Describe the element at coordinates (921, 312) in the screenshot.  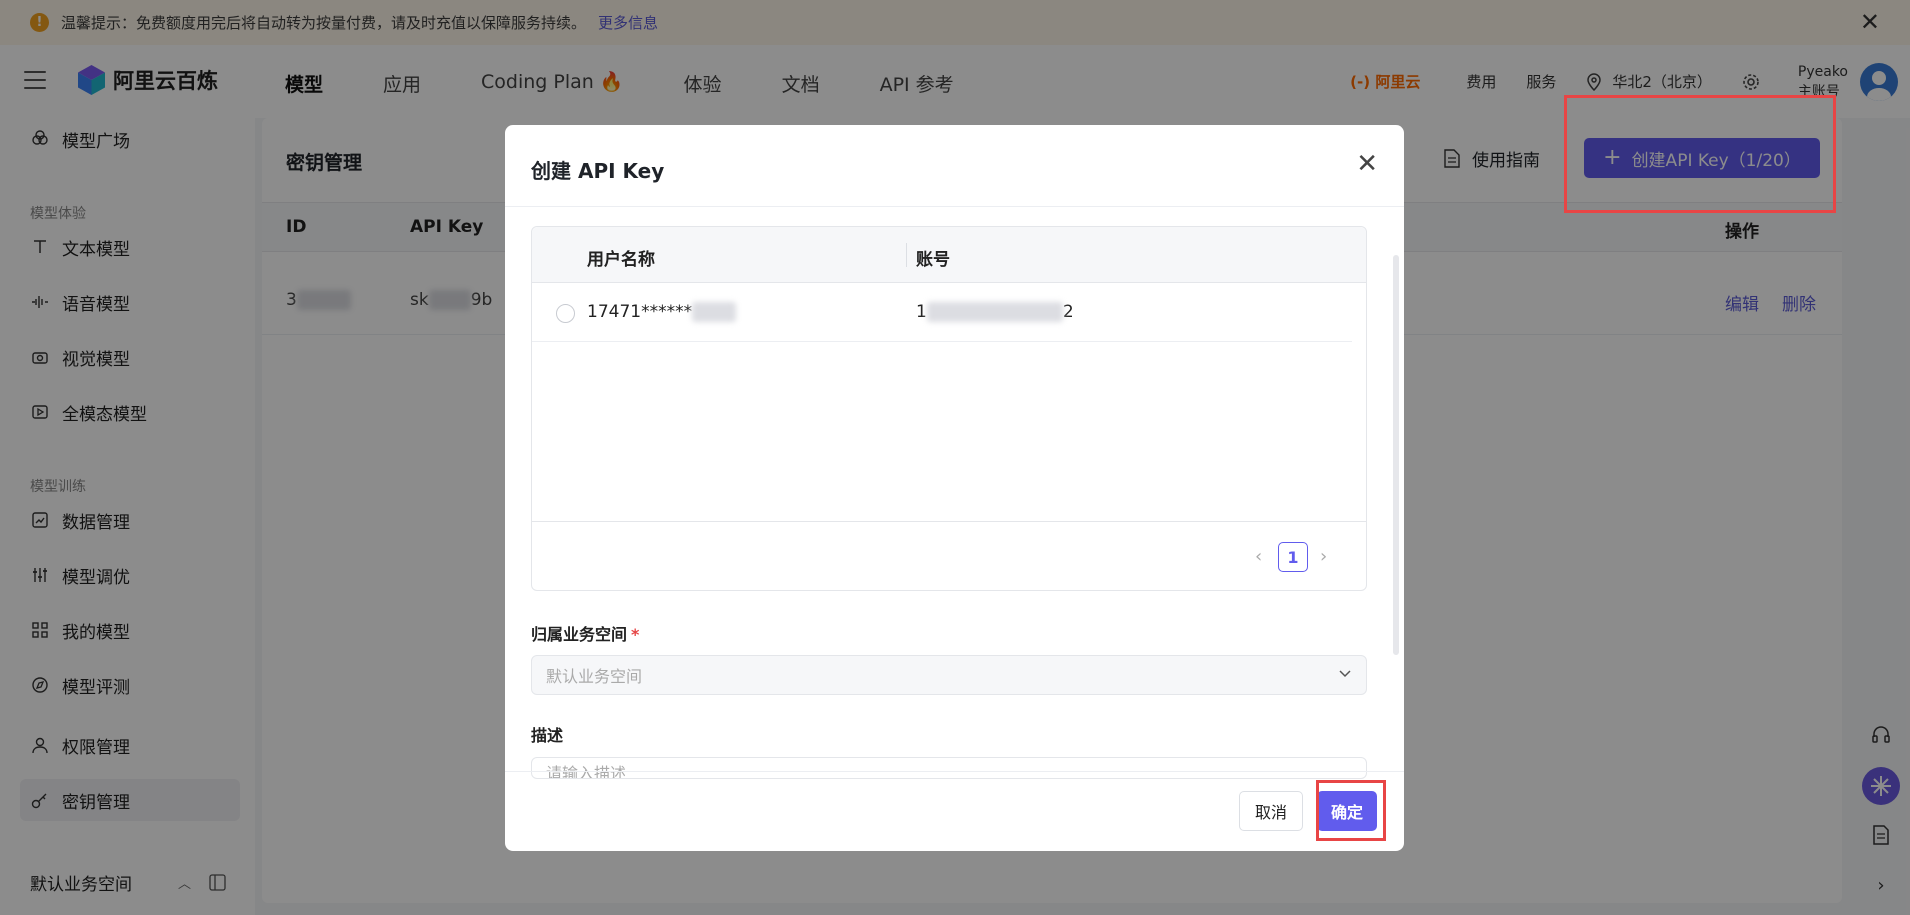
I see `row-account-prefix: 1` at that location.